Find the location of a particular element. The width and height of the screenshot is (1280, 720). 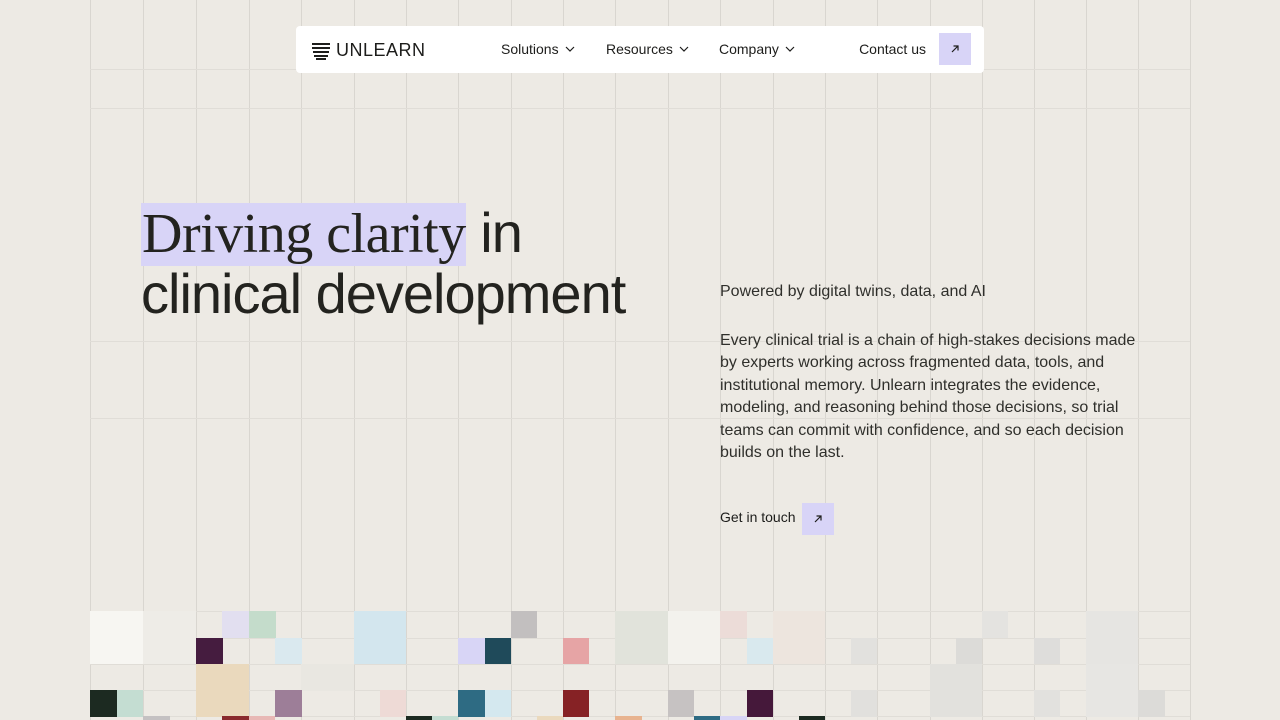

nav-item-company: Company is located at coordinates (757, 49).